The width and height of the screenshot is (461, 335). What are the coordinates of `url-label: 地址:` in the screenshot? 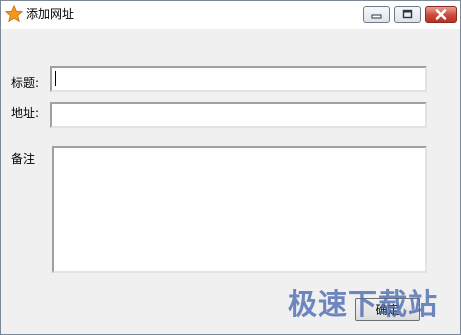 It's located at (25, 113).